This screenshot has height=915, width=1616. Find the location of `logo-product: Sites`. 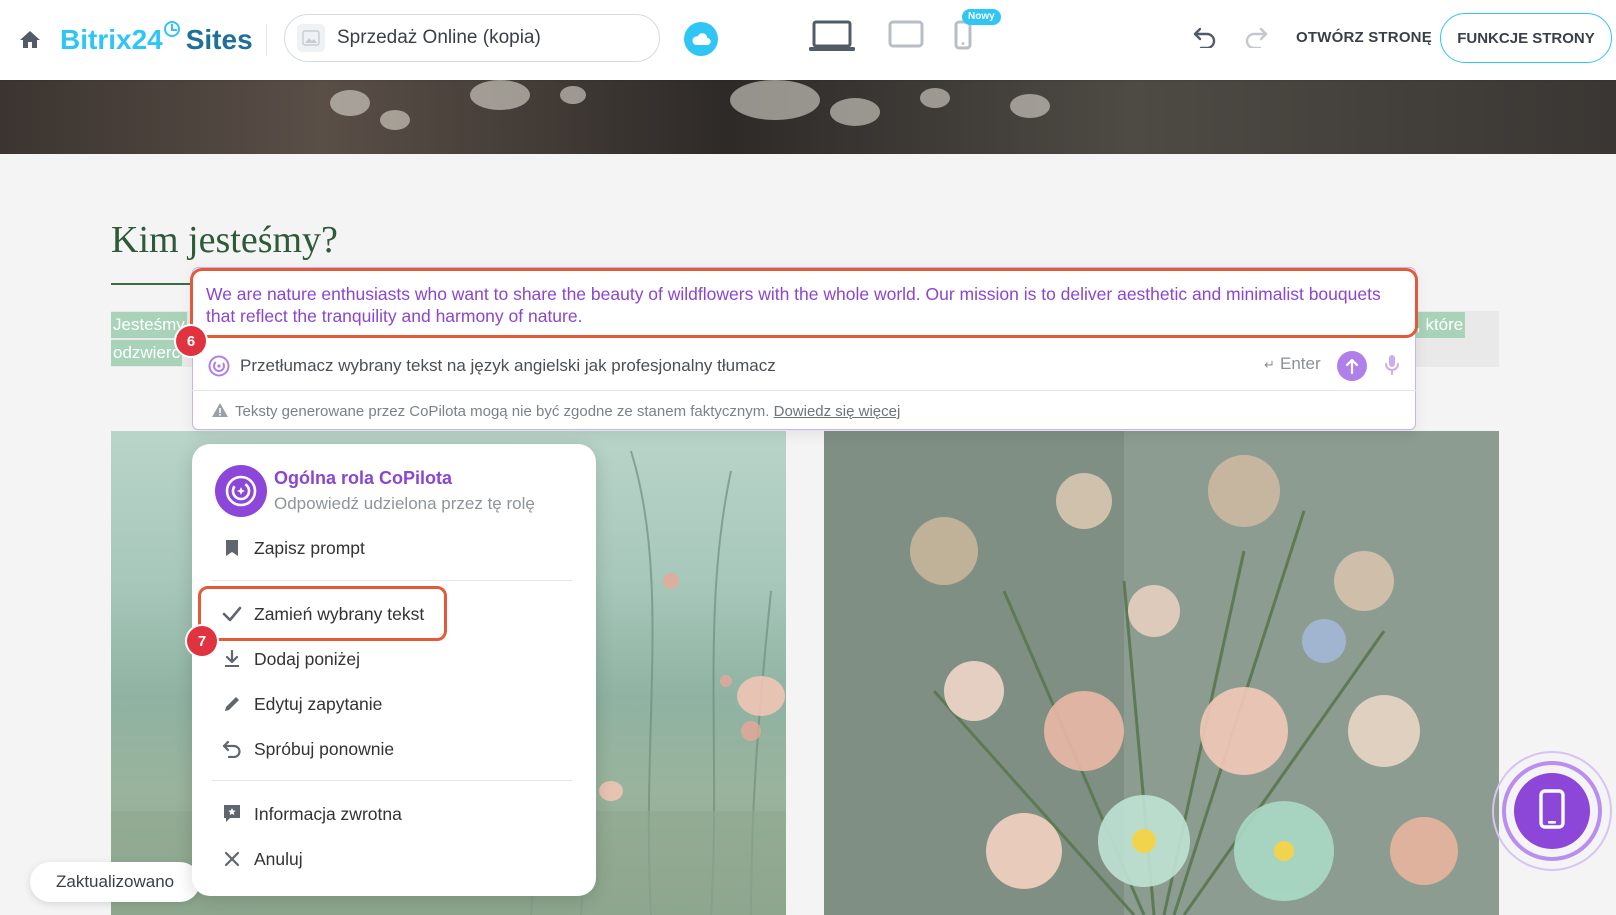

logo-product: Sites is located at coordinates (219, 39).